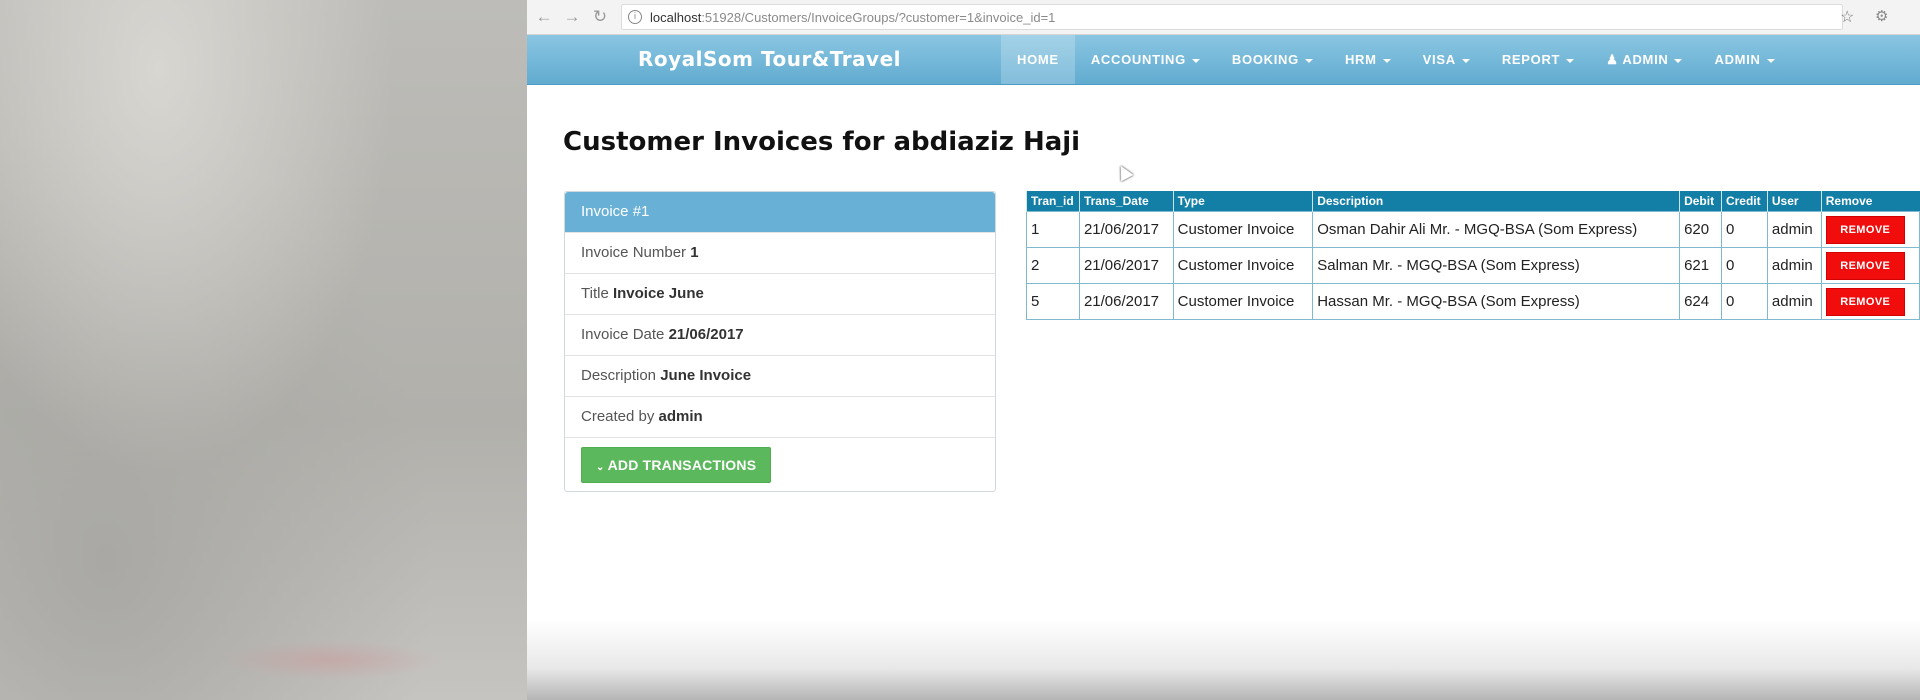 The height and width of the screenshot is (700, 1920). I want to click on col-header-debit: Debit, so click(1700, 201).